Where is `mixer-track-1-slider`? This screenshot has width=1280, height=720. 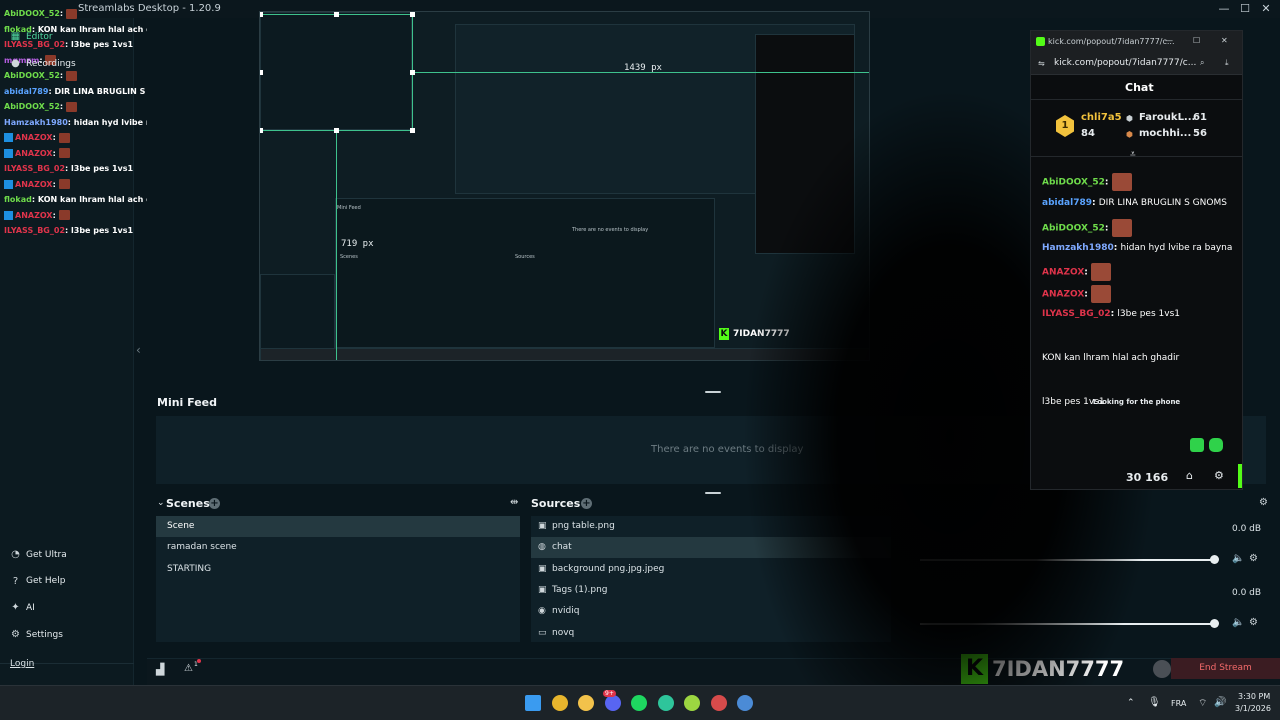 mixer-track-1-slider is located at coordinates (1067, 560).